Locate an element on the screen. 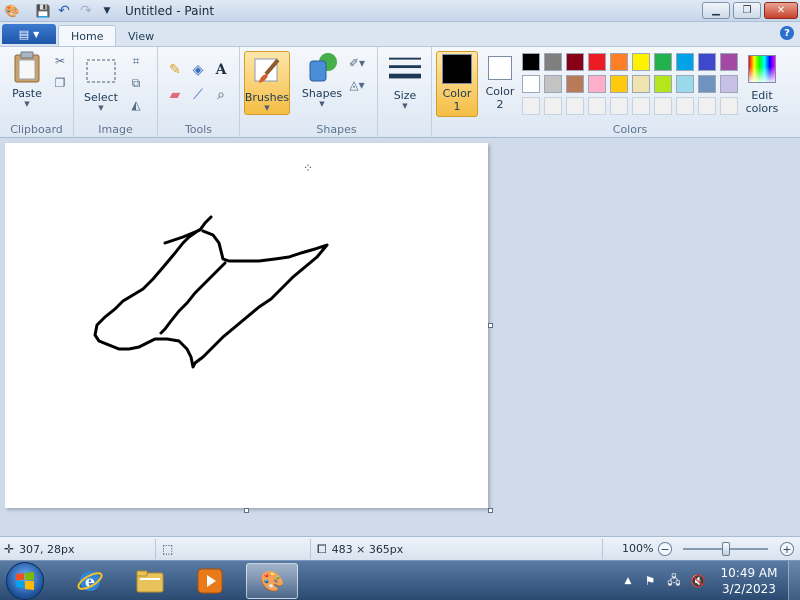 The width and height of the screenshot is (800, 600). color1-button: Color 1 is located at coordinates (457, 84).